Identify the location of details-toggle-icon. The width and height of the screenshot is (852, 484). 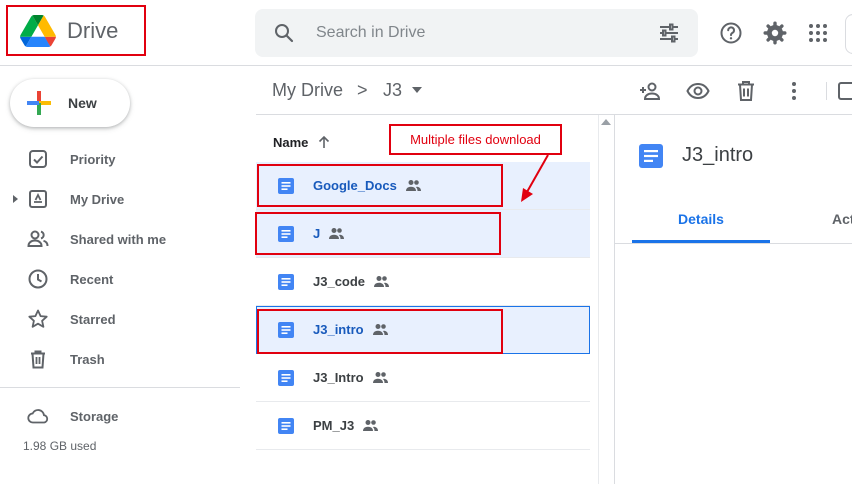
(844, 91).